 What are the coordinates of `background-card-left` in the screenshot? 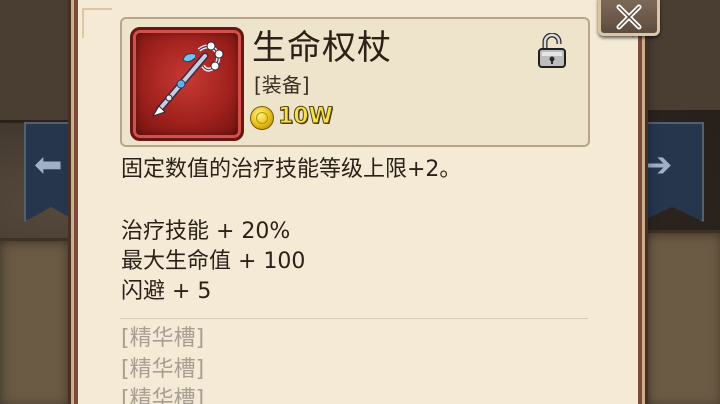 It's located at (36, 321).